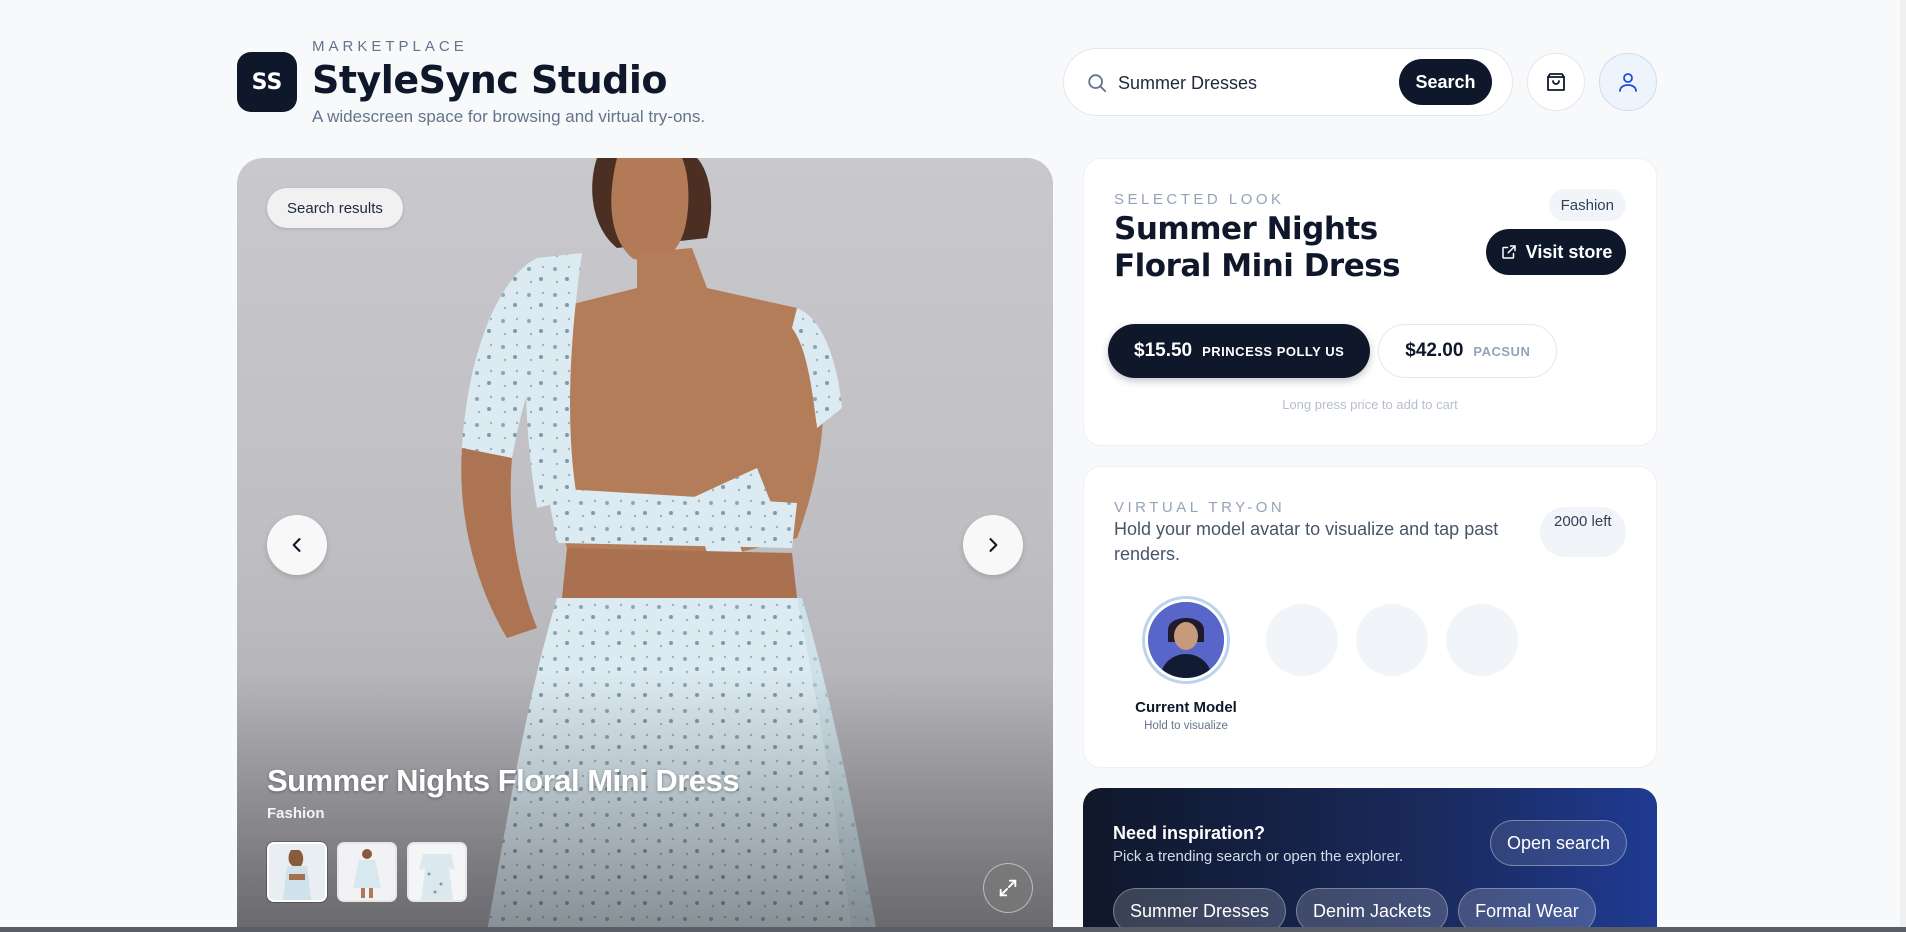 The width and height of the screenshot is (1906, 932). I want to click on open-search-button: Open search, so click(1558, 843).